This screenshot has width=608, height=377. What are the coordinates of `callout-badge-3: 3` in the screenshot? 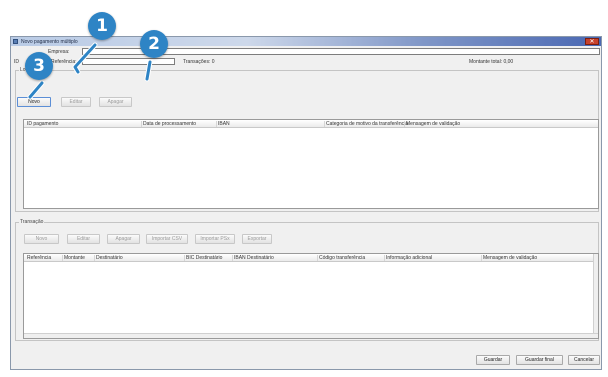 It's located at (39, 66).